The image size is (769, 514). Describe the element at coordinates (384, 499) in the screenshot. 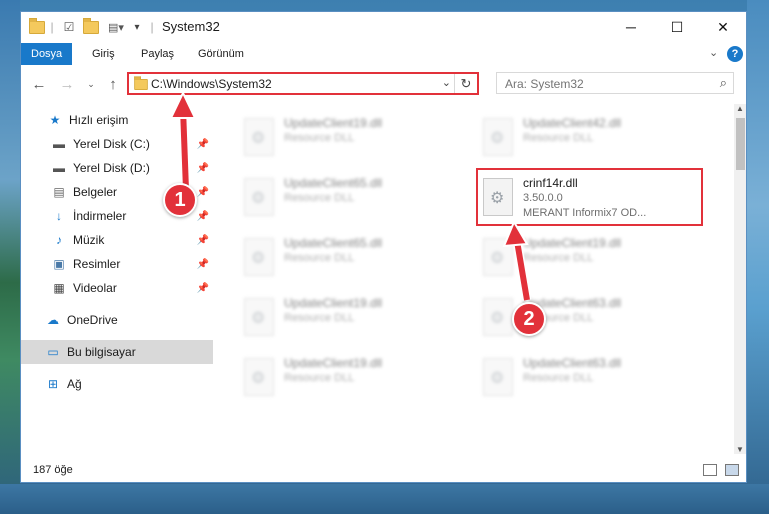

I see `desktop-background-bottom` at that location.